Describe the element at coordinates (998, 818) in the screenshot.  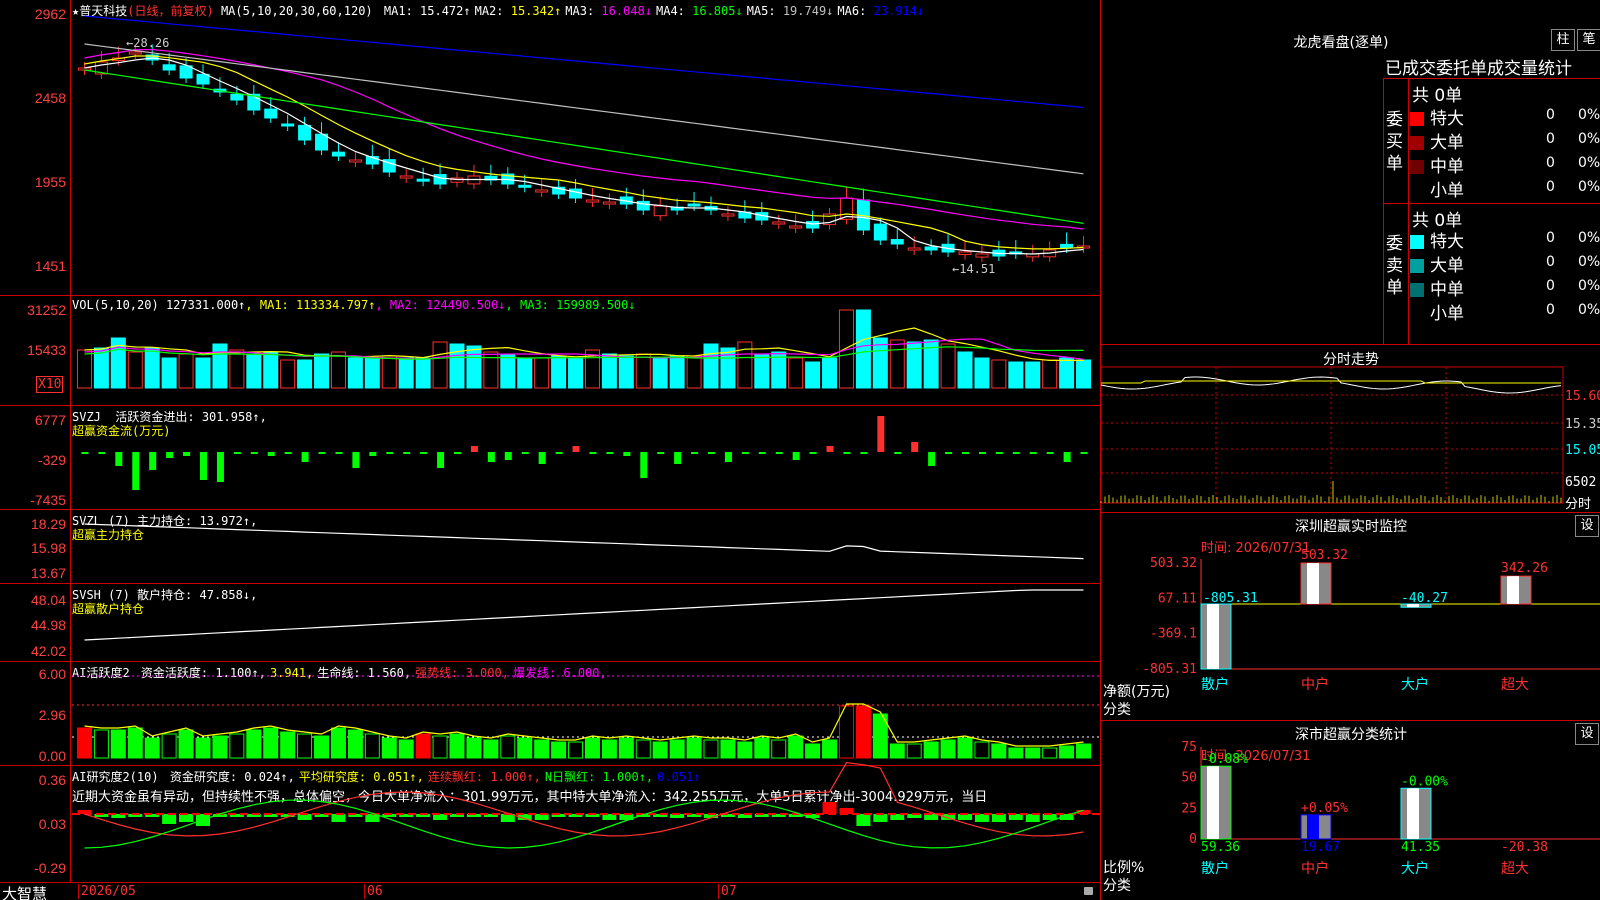
I see `research-bar` at that location.